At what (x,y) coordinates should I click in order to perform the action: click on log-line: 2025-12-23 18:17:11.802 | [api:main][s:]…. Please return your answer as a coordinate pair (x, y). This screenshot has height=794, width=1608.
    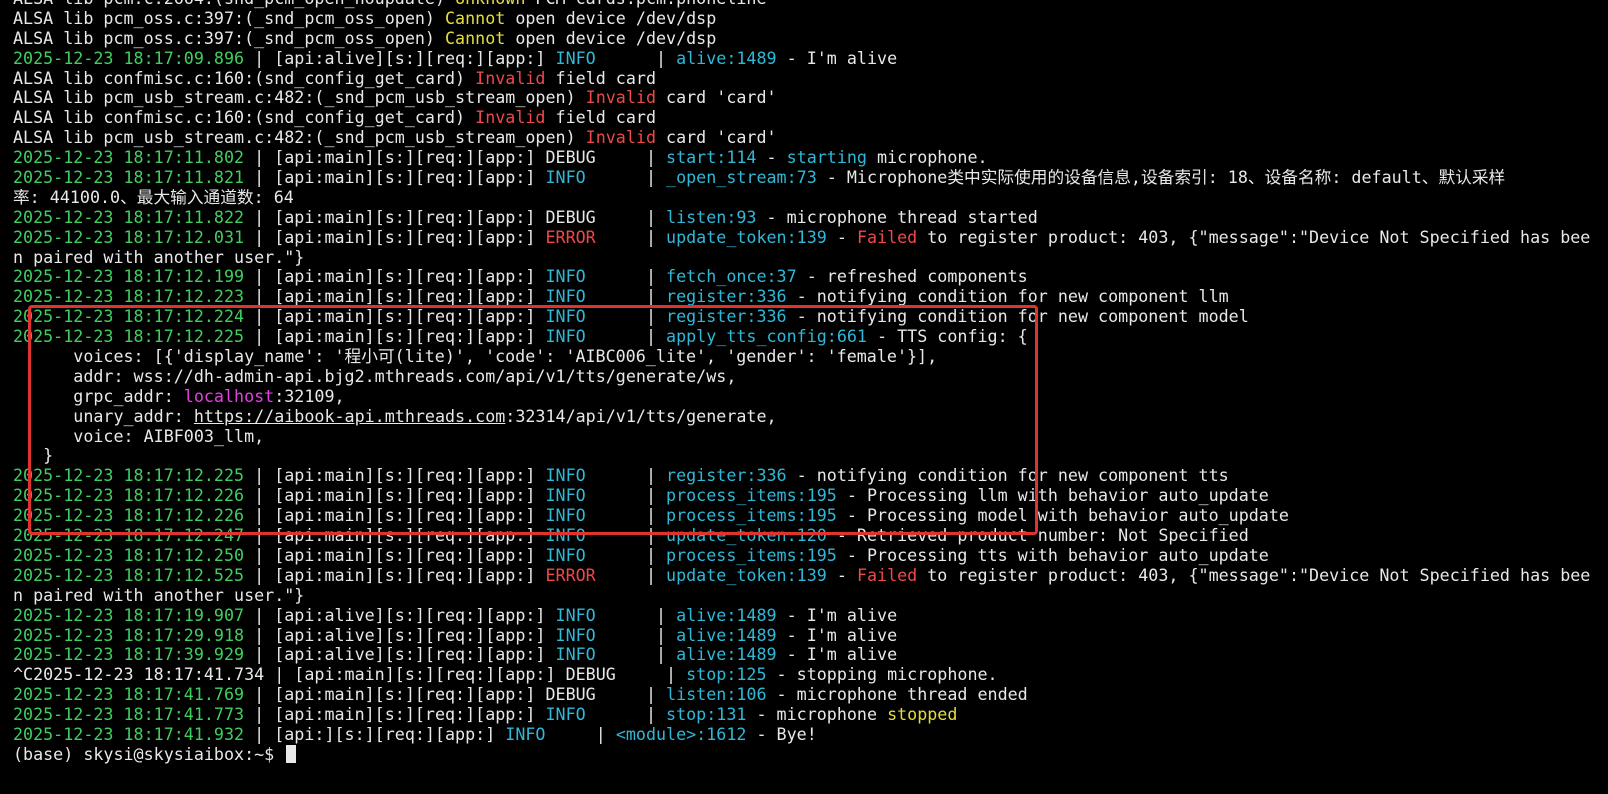
    Looking at the image, I should click on (810, 157).